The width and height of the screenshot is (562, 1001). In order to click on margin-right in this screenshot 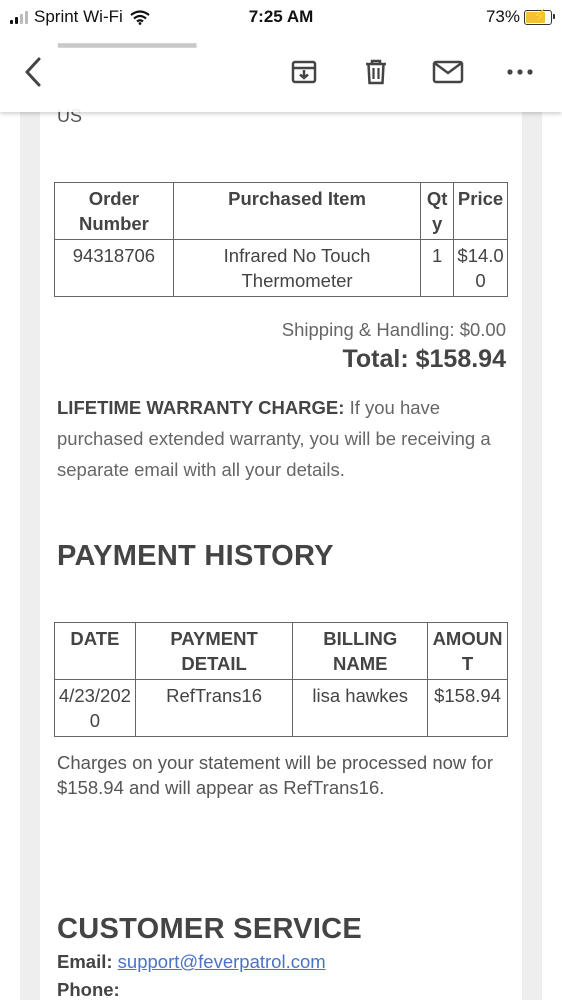, I will do `click(532, 556)`.